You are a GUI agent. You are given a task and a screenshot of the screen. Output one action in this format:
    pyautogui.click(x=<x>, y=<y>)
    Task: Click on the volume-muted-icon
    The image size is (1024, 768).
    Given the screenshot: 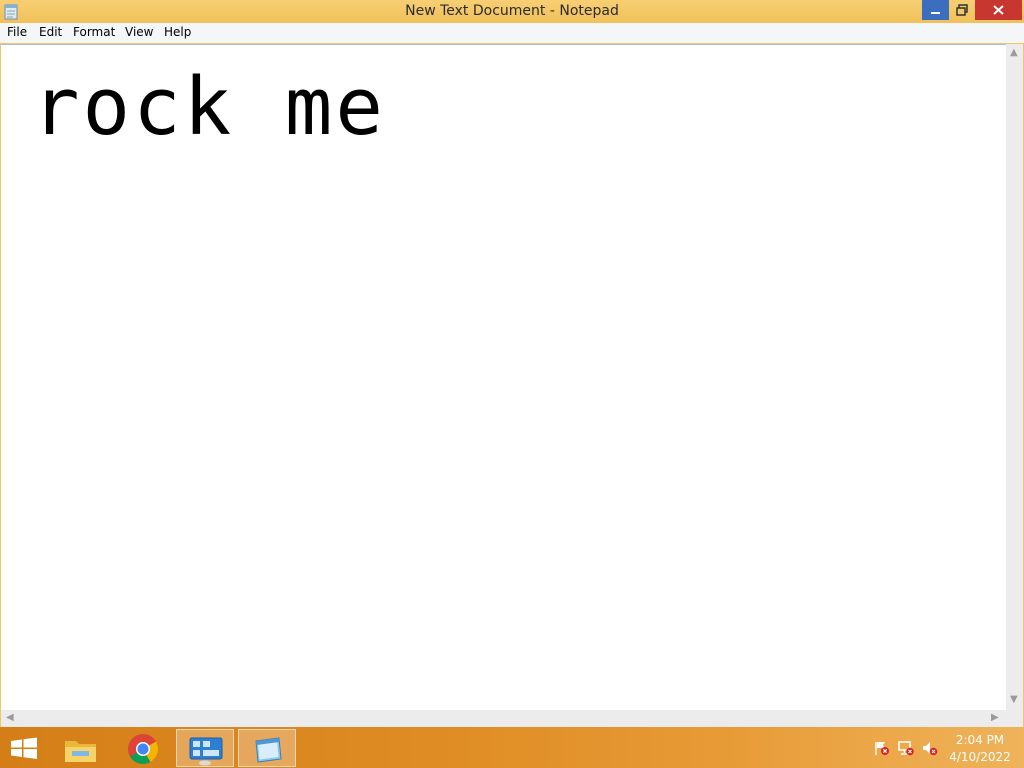 What is the action you would take?
    pyautogui.click(x=929, y=748)
    